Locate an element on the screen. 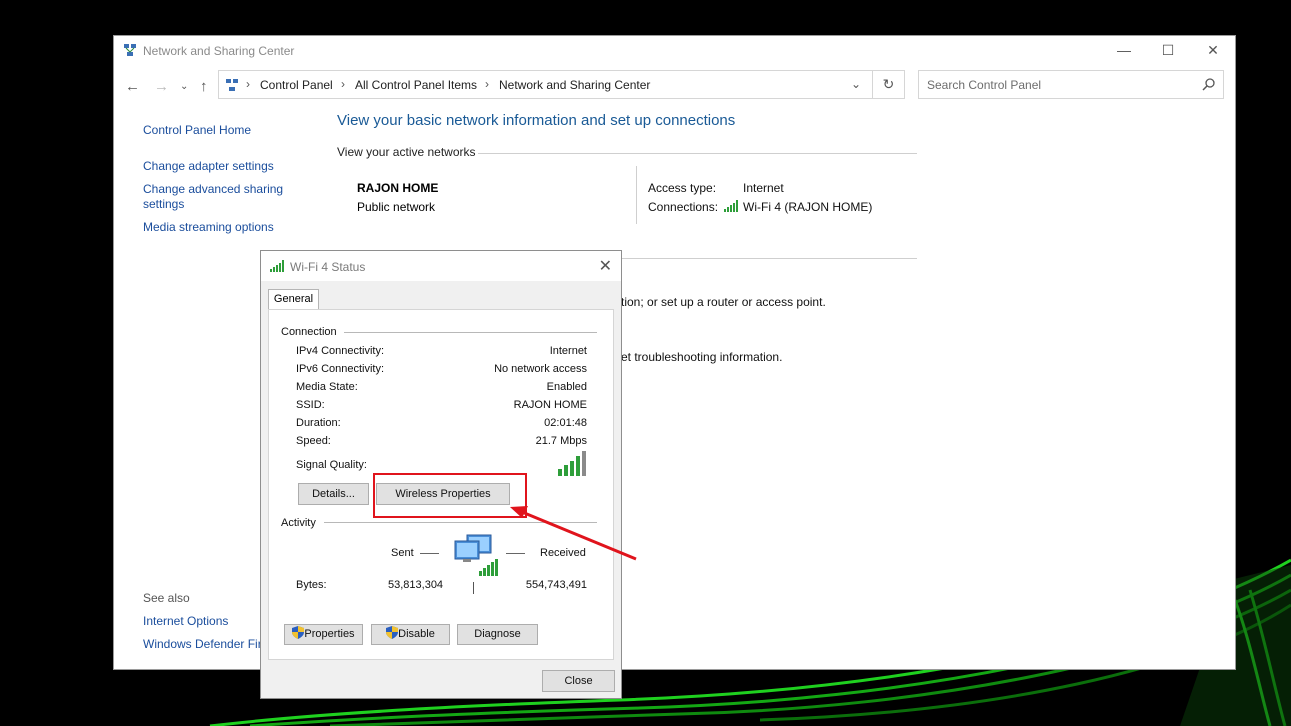  active-networks-label: View your active networks is located at coordinates (406, 152).